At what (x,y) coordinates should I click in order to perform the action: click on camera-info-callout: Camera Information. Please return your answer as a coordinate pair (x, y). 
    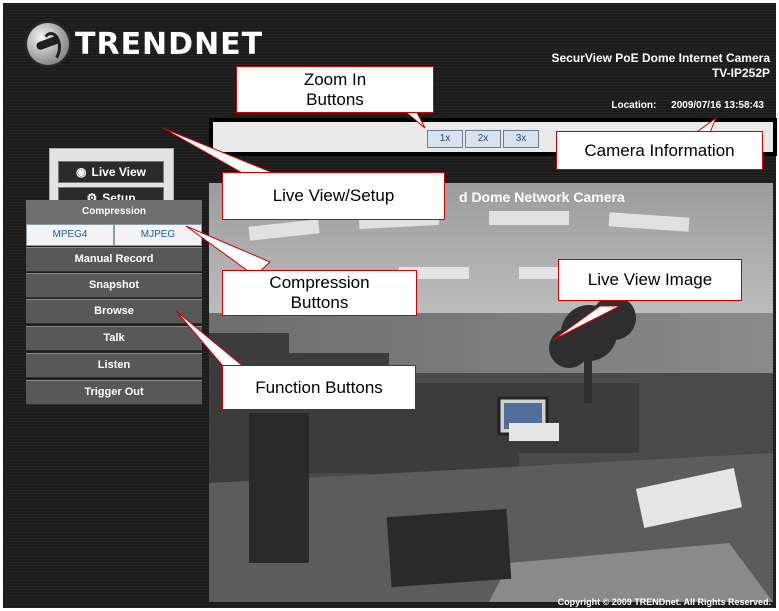
    Looking at the image, I should click on (659, 150).